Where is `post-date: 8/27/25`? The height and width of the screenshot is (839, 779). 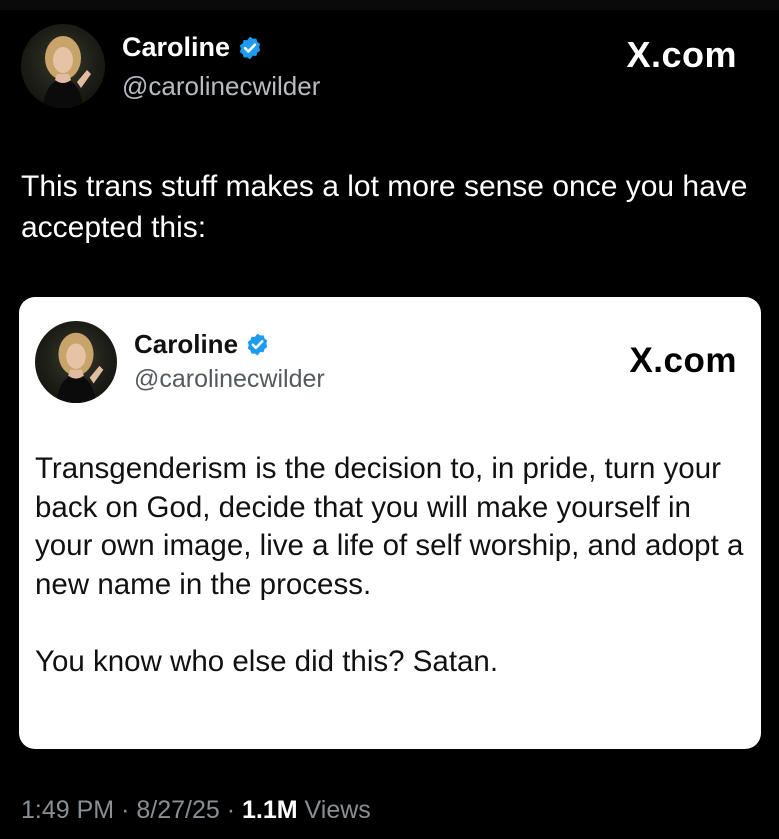 post-date: 8/27/25 is located at coordinates (177, 810).